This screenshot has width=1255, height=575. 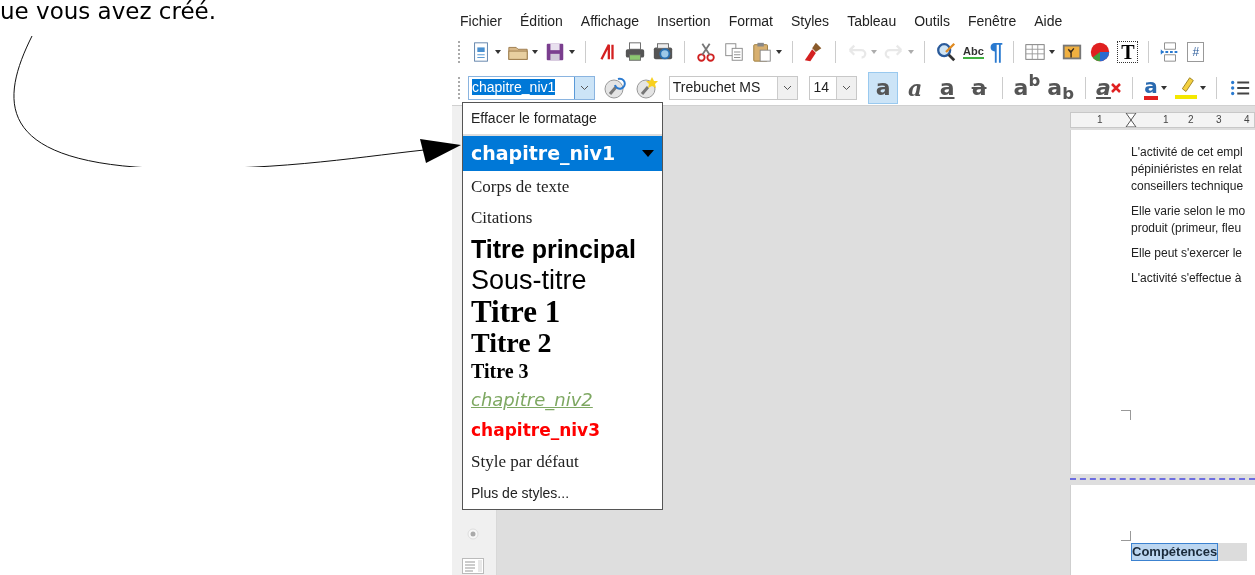 I want to click on strike-button: a, so click(x=979, y=87).